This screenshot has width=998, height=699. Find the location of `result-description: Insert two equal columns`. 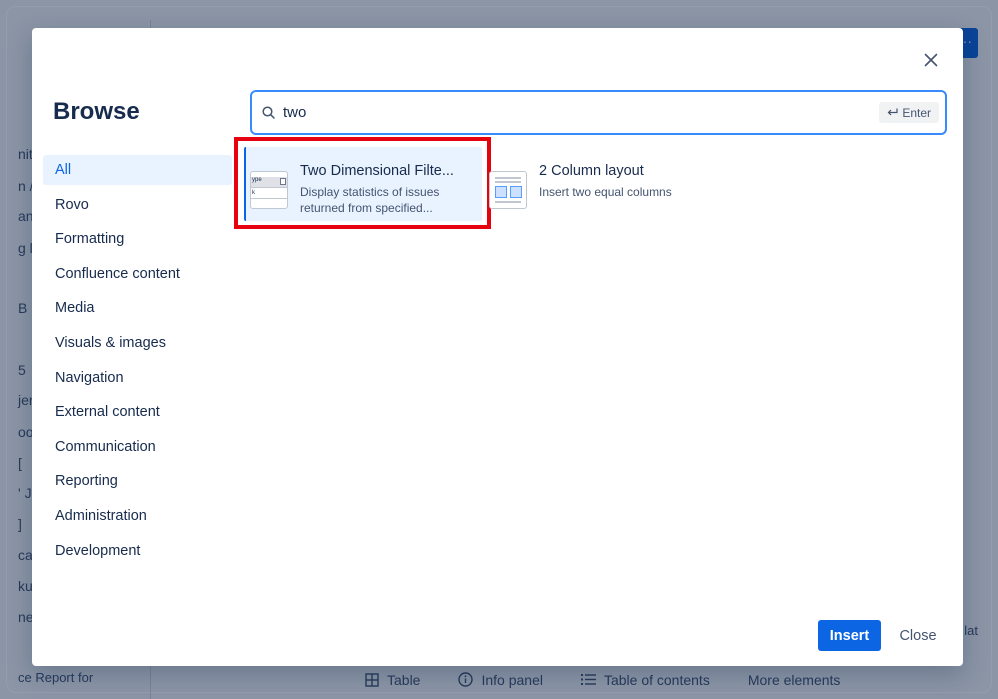

result-description: Insert two equal columns is located at coordinates (605, 192).